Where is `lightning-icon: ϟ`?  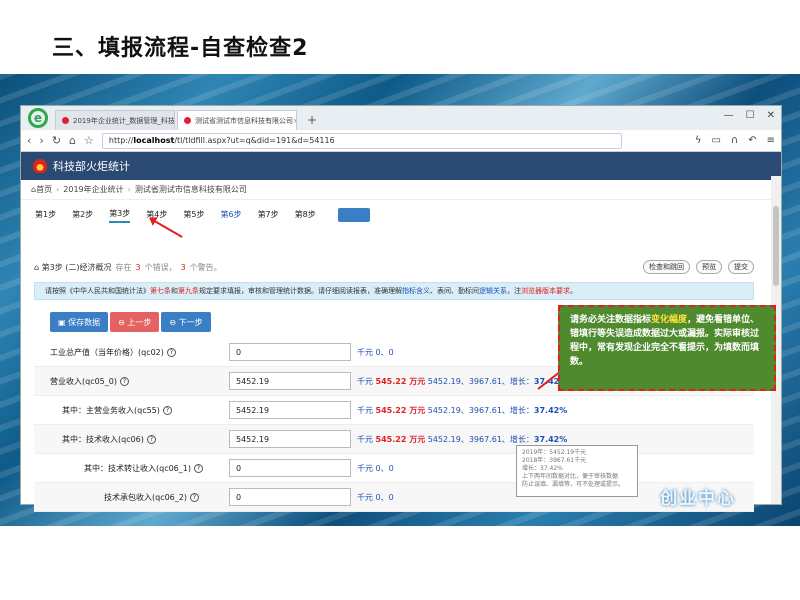 lightning-icon: ϟ is located at coordinates (698, 140).